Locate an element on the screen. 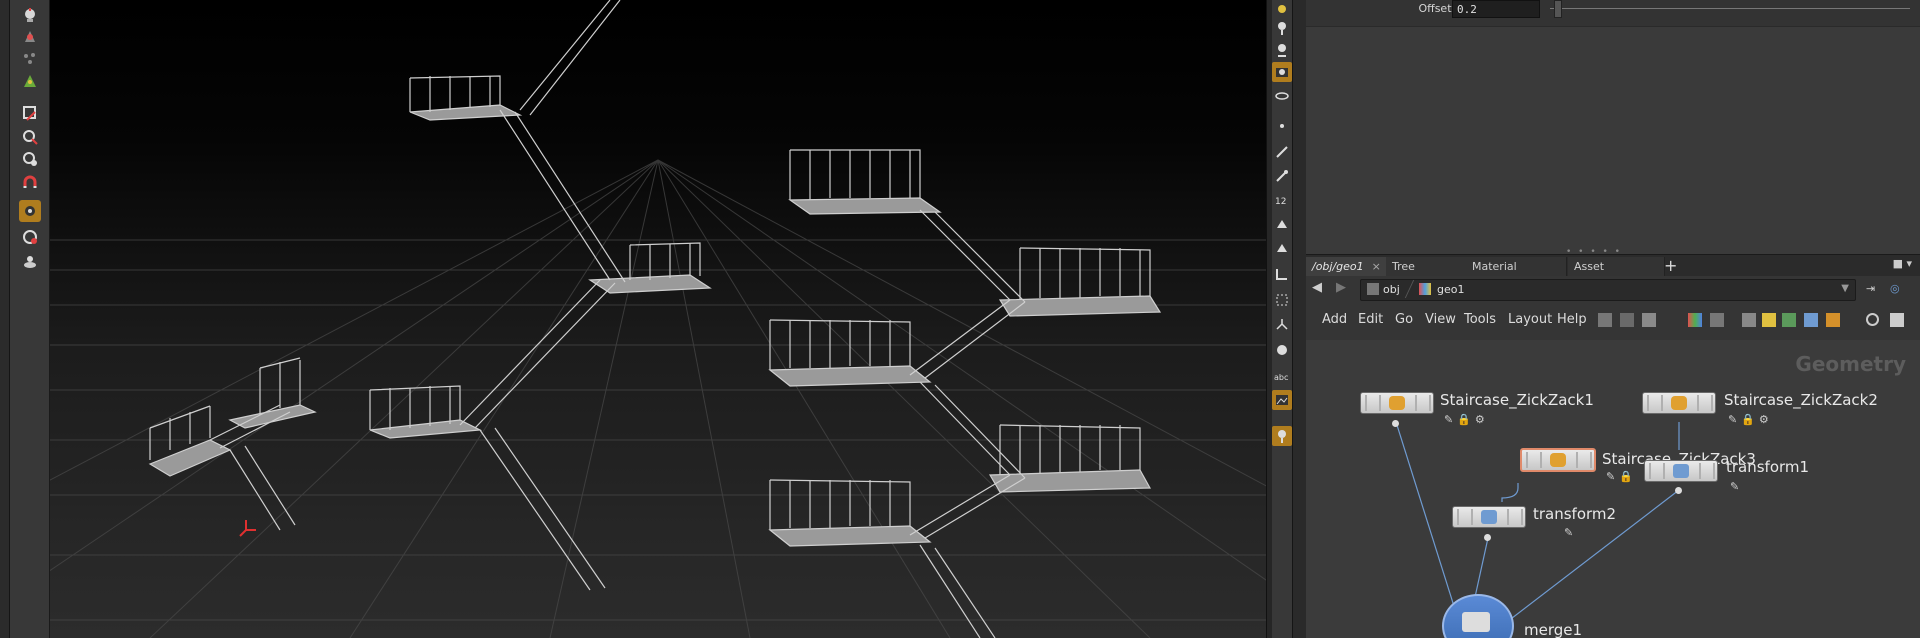  pin-light-icon is located at coordinates (1282, 28).